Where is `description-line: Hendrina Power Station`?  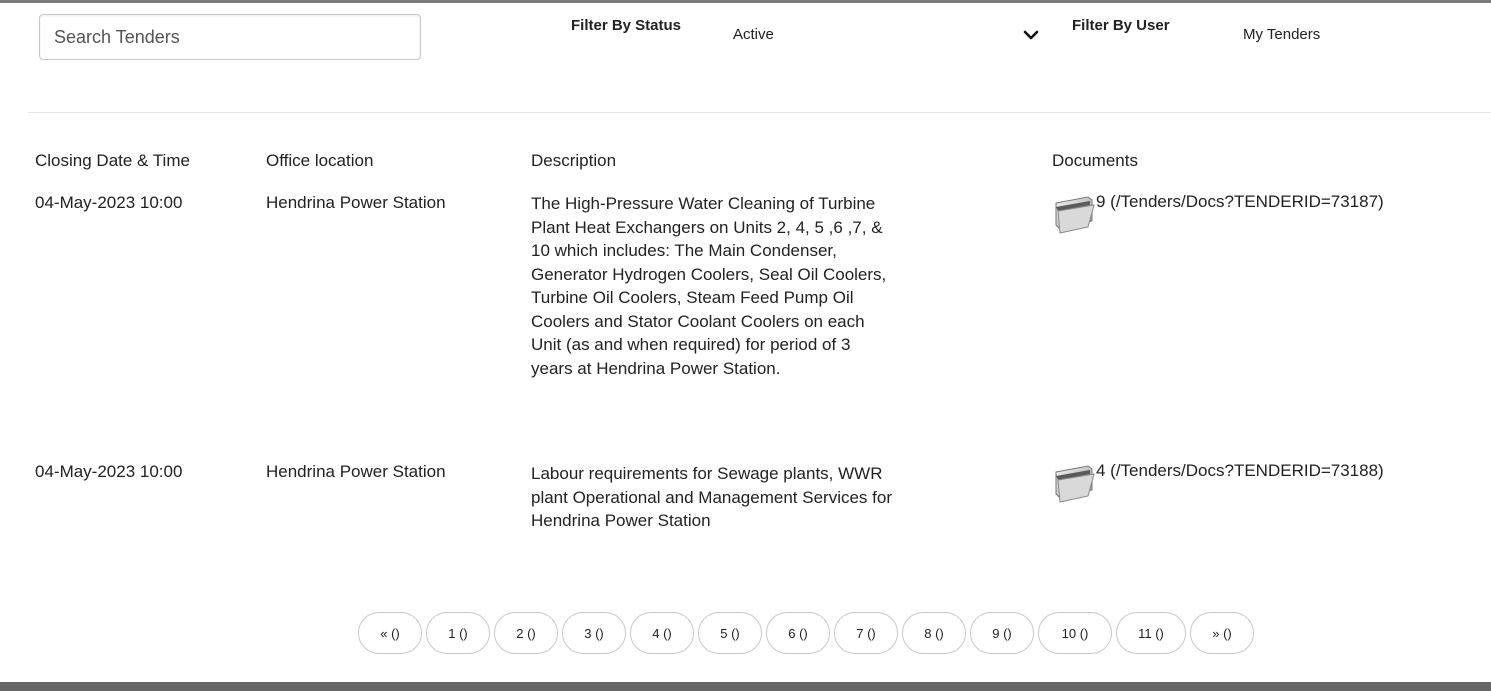 description-line: Hendrina Power Station is located at coordinates (621, 520).